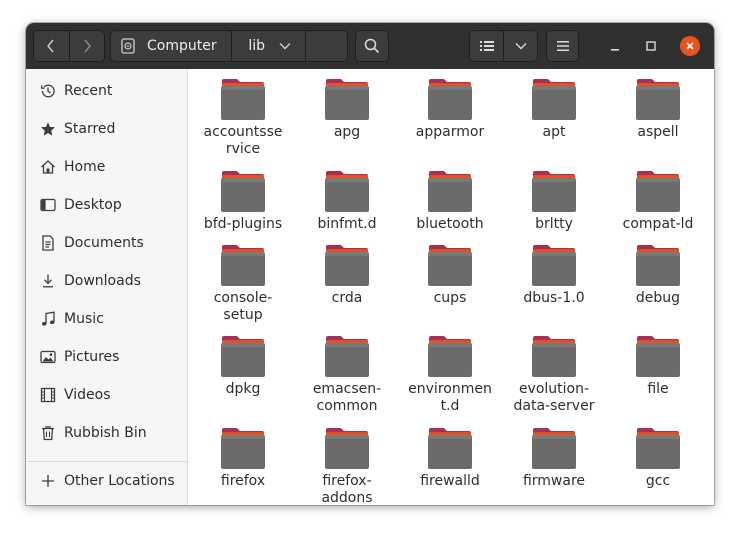 The image size is (740, 534). I want to click on folder-label-line: bluetooth, so click(450, 224).